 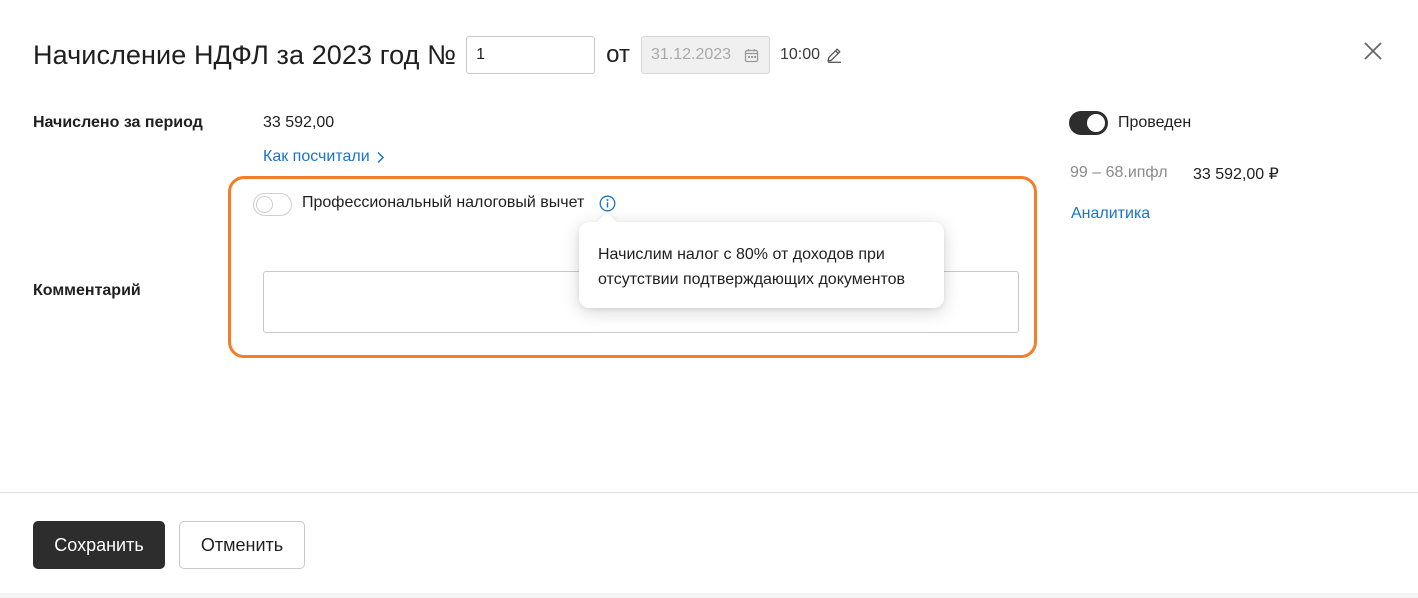 I want to click on chevron-right-icon, so click(x=380, y=157).